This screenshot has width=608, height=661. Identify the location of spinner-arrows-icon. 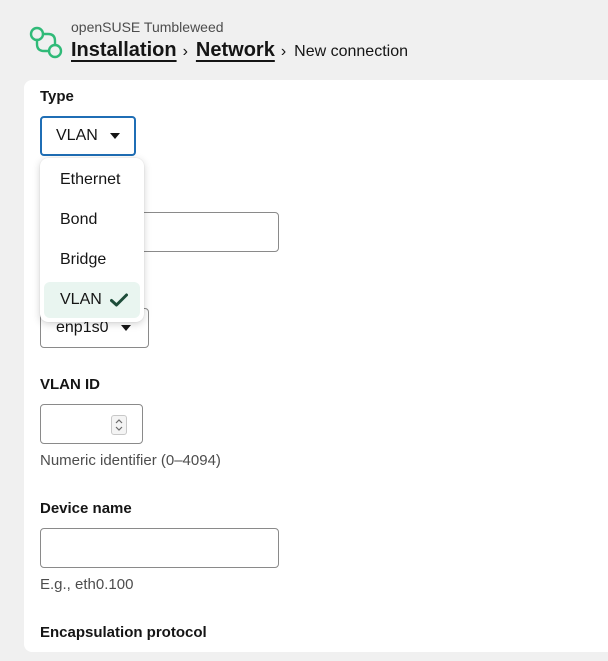
(119, 425).